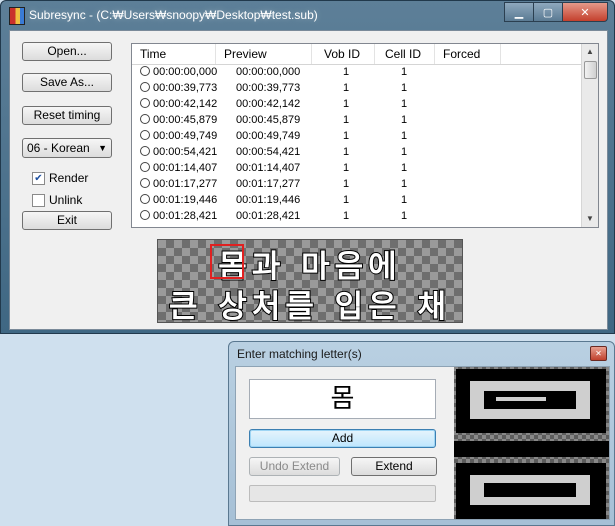 The width and height of the screenshot is (615, 526). Describe the element at coordinates (590, 70) in the screenshot. I see `scroll-thumb` at that location.